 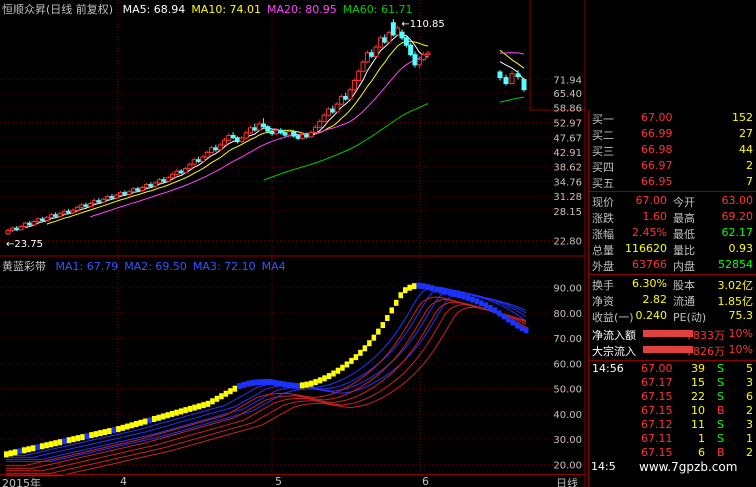 What do you see at coordinates (672, 316) in the screenshot?
I see `fundamental-row: 收益(一) 0.240 PE(动) 75.3` at bounding box center [672, 316].